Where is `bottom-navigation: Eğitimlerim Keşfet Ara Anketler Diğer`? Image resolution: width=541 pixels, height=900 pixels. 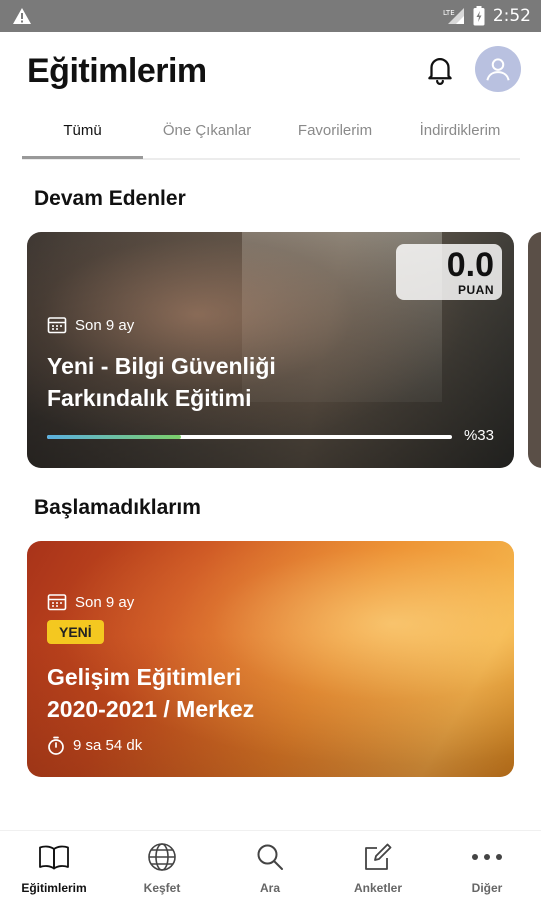
bottom-navigation: Eğitimlerim Keşfet Ara Anketler Diğer is located at coordinates (270, 865).